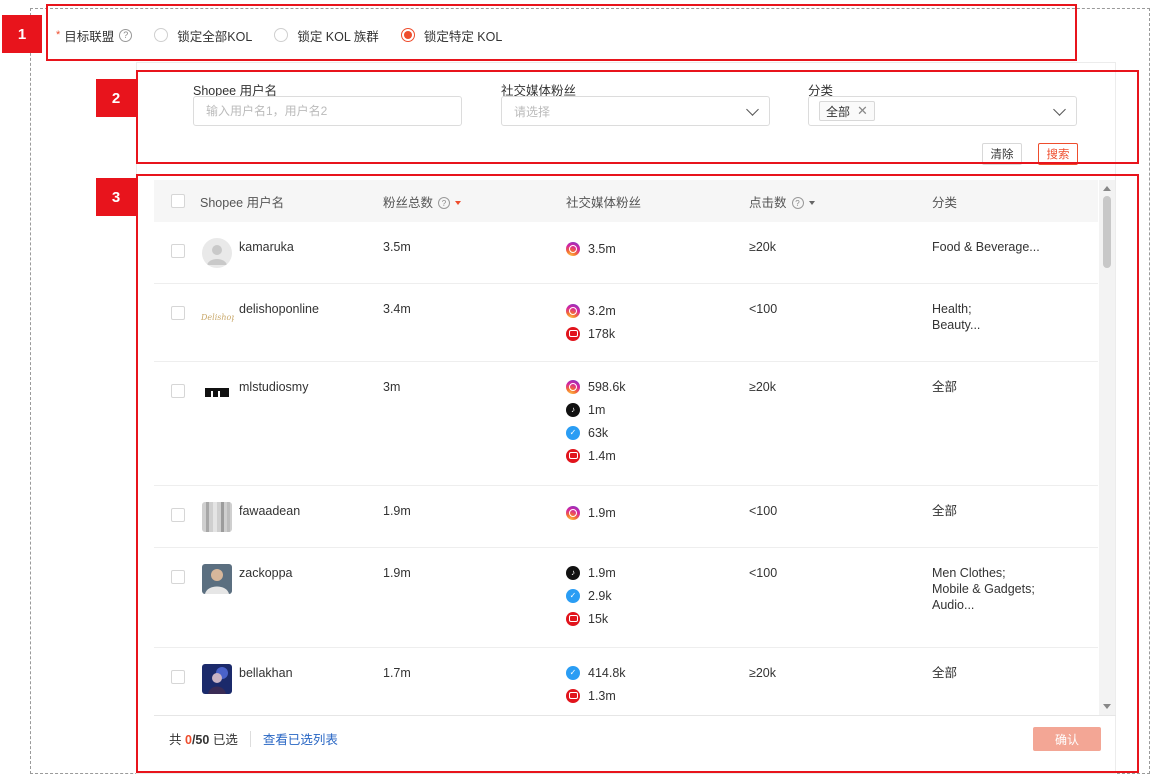 The width and height of the screenshot is (1159, 775). Describe the element at coordinates (116, 197) in the screenshot. I see `callout-badge-3: 3` at that location.